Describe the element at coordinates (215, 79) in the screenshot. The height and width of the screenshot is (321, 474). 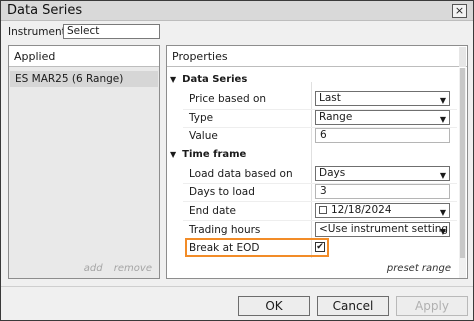
I see `section-data-series-label: Data Series` at that location.